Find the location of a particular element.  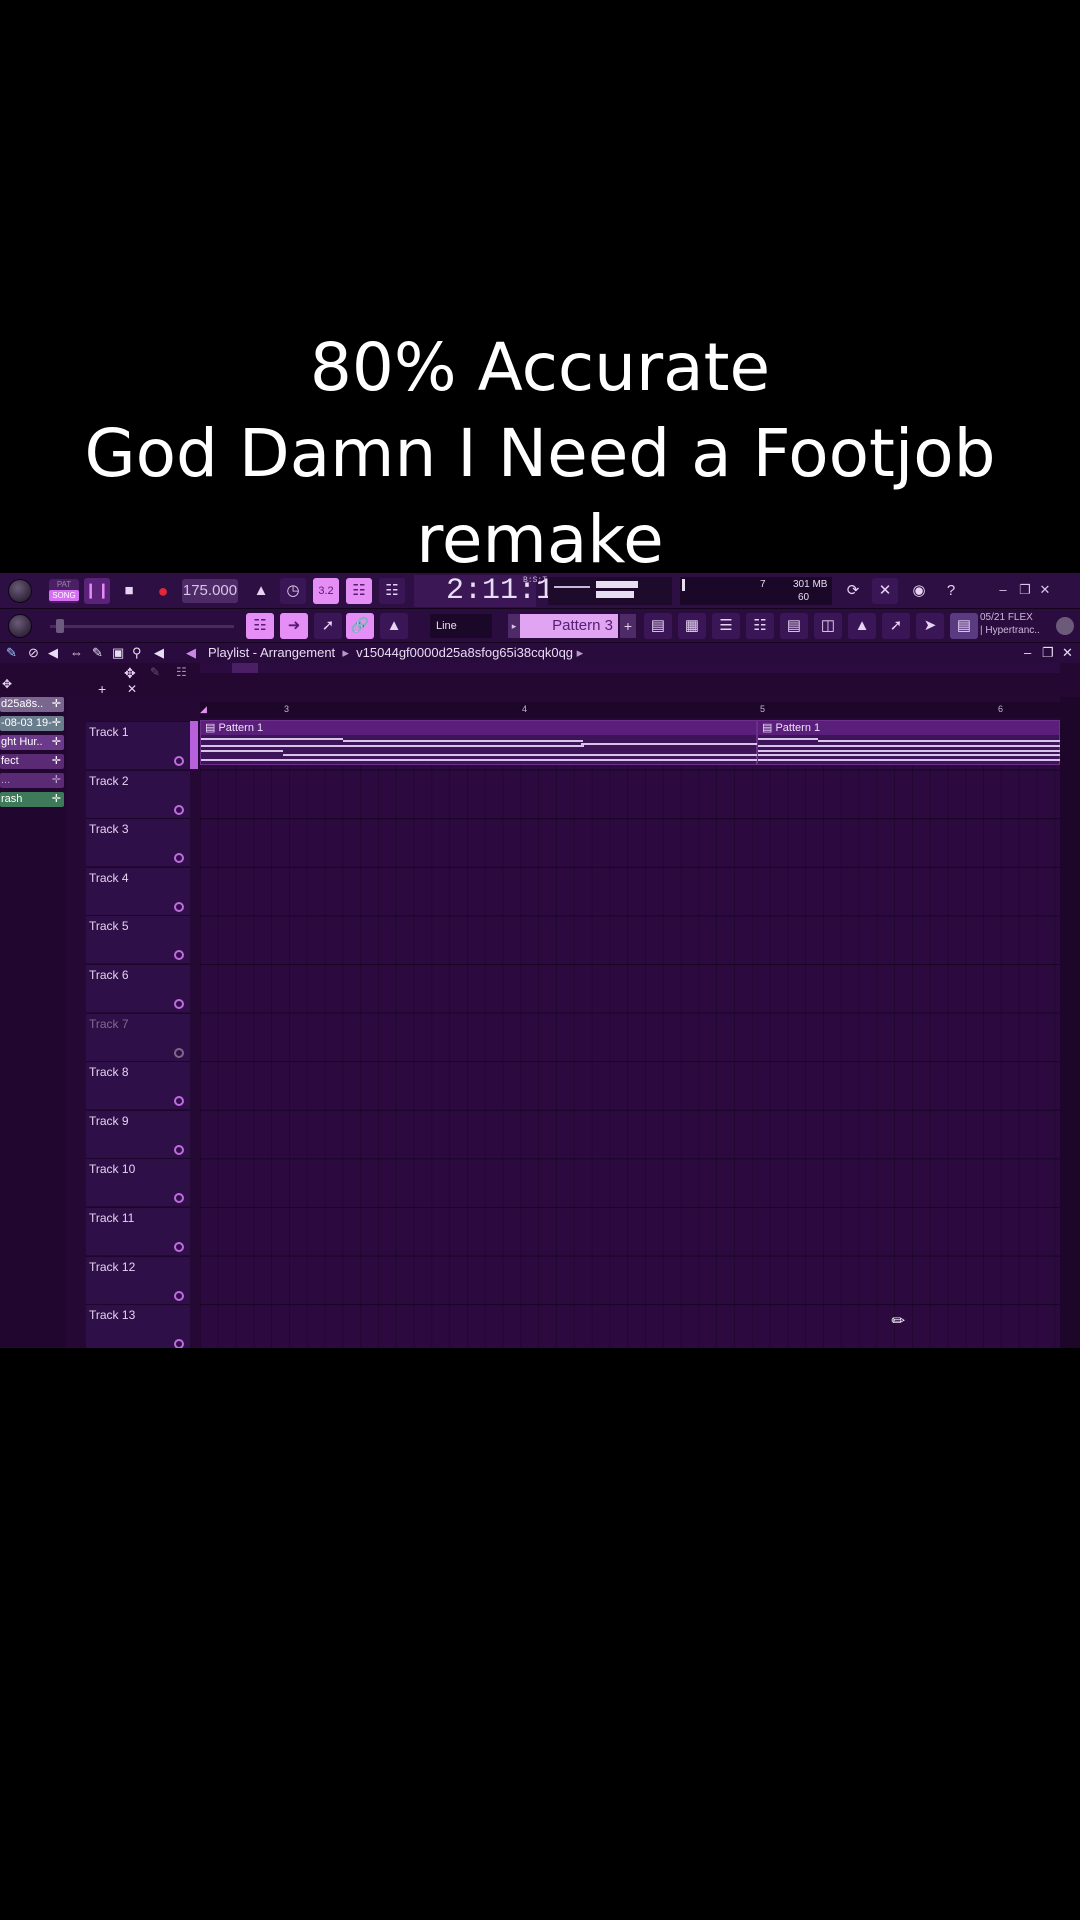

picker-item-5: ... ✛ is located at coordinates (32, 780).